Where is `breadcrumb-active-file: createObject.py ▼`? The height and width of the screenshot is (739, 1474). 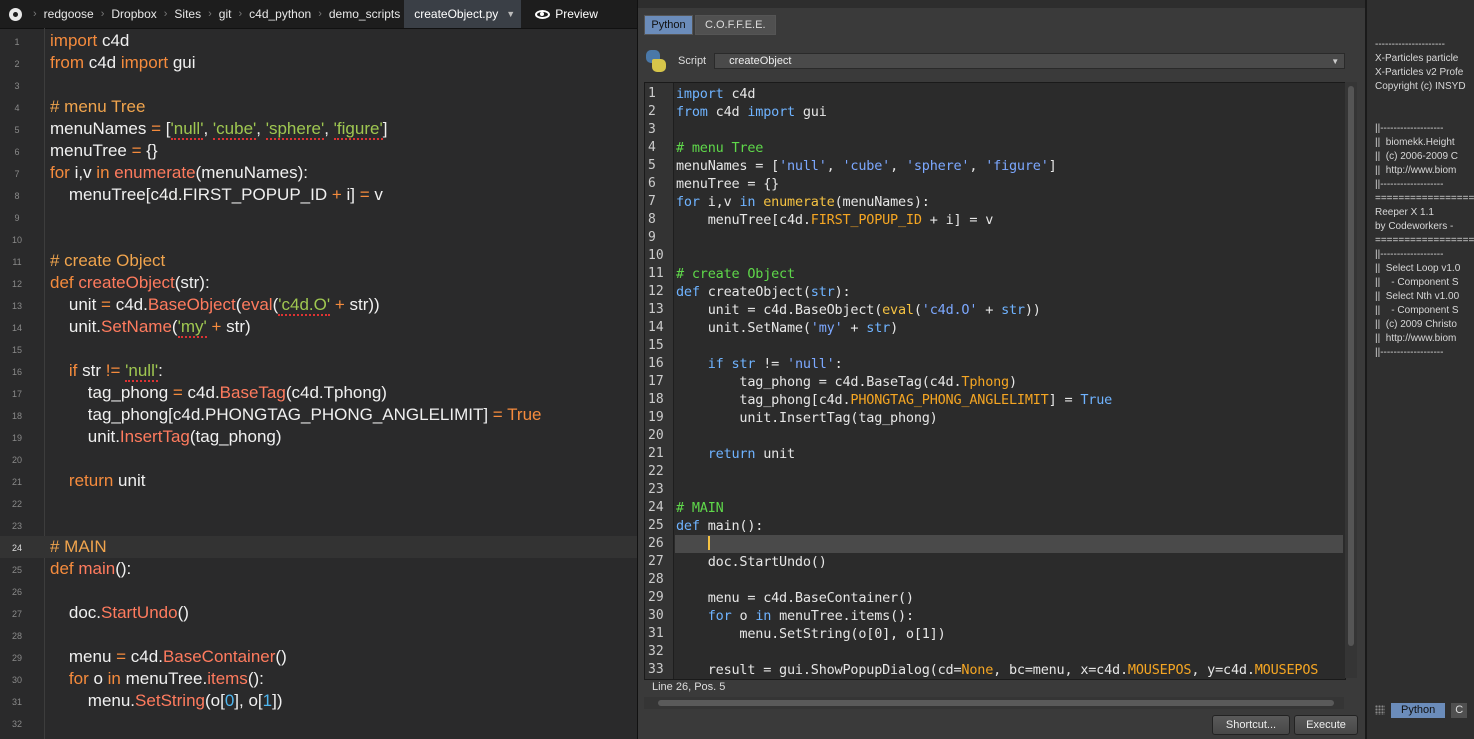
breadcrumb-active-file: createObject.py ▼ is located at coordinates (463, 14).